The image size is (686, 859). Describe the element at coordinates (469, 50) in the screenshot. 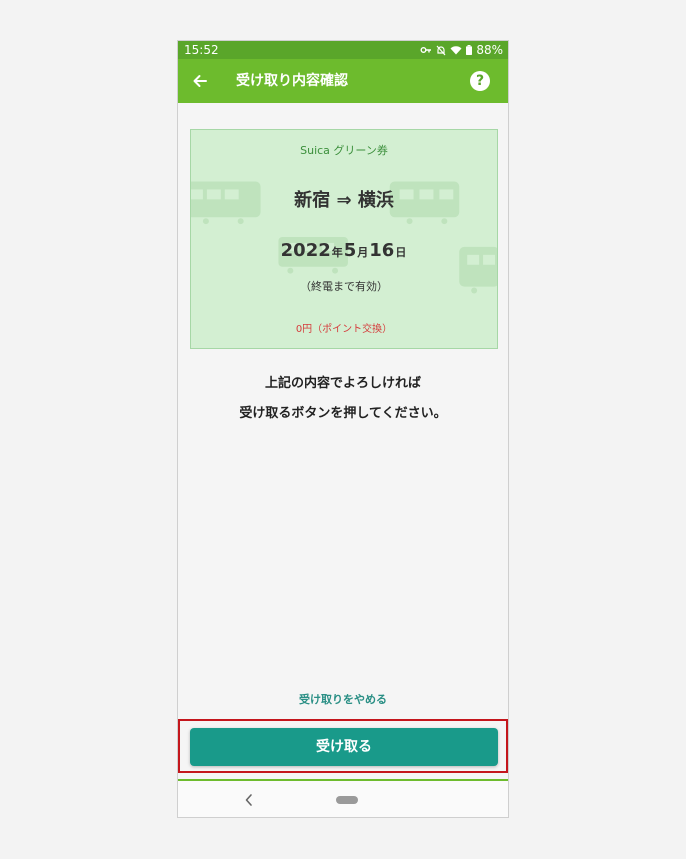

I see `battery-icon` at that location.